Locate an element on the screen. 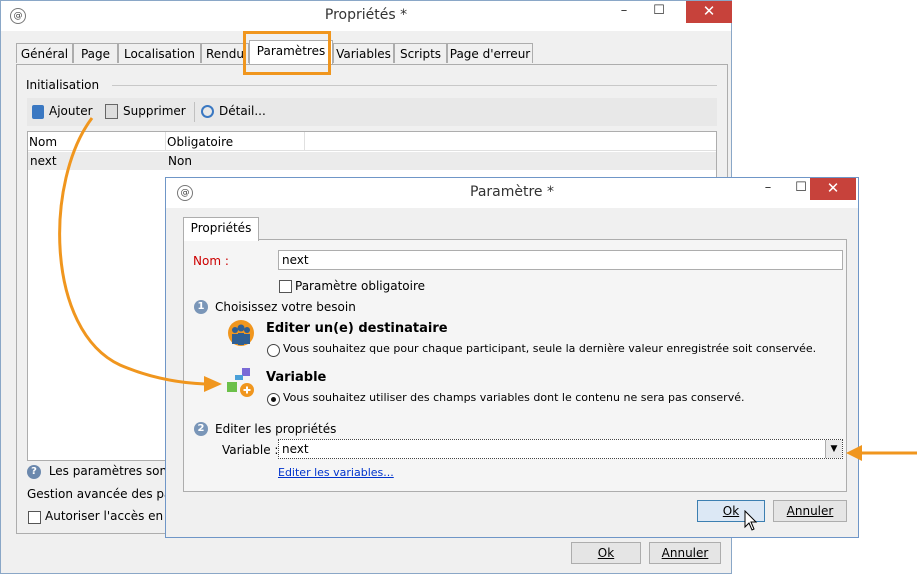 This screenshot has width=917, height=574. curved-arrow-head is located at coordinates (213, 384).